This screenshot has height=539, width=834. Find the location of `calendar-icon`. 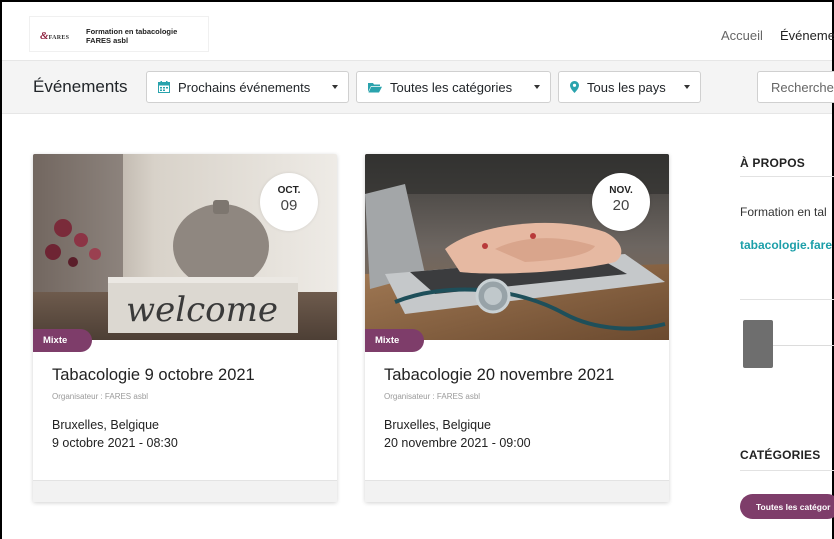

calendar-icon is located at coordinates (164, 87).